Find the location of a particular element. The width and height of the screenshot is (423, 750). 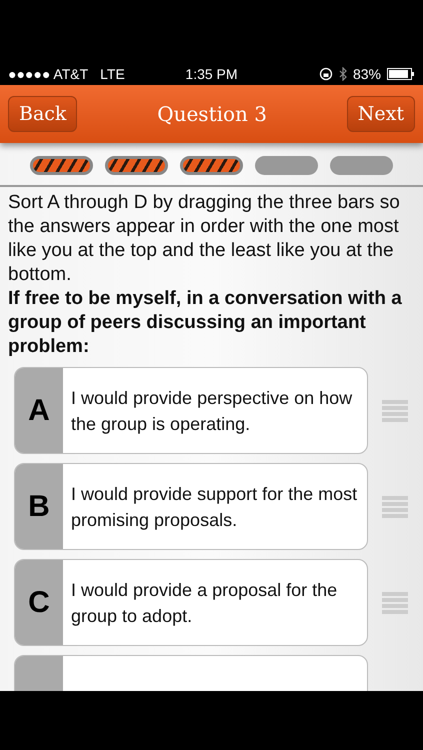

network-text: LTE is located at coordinates (112, 74).